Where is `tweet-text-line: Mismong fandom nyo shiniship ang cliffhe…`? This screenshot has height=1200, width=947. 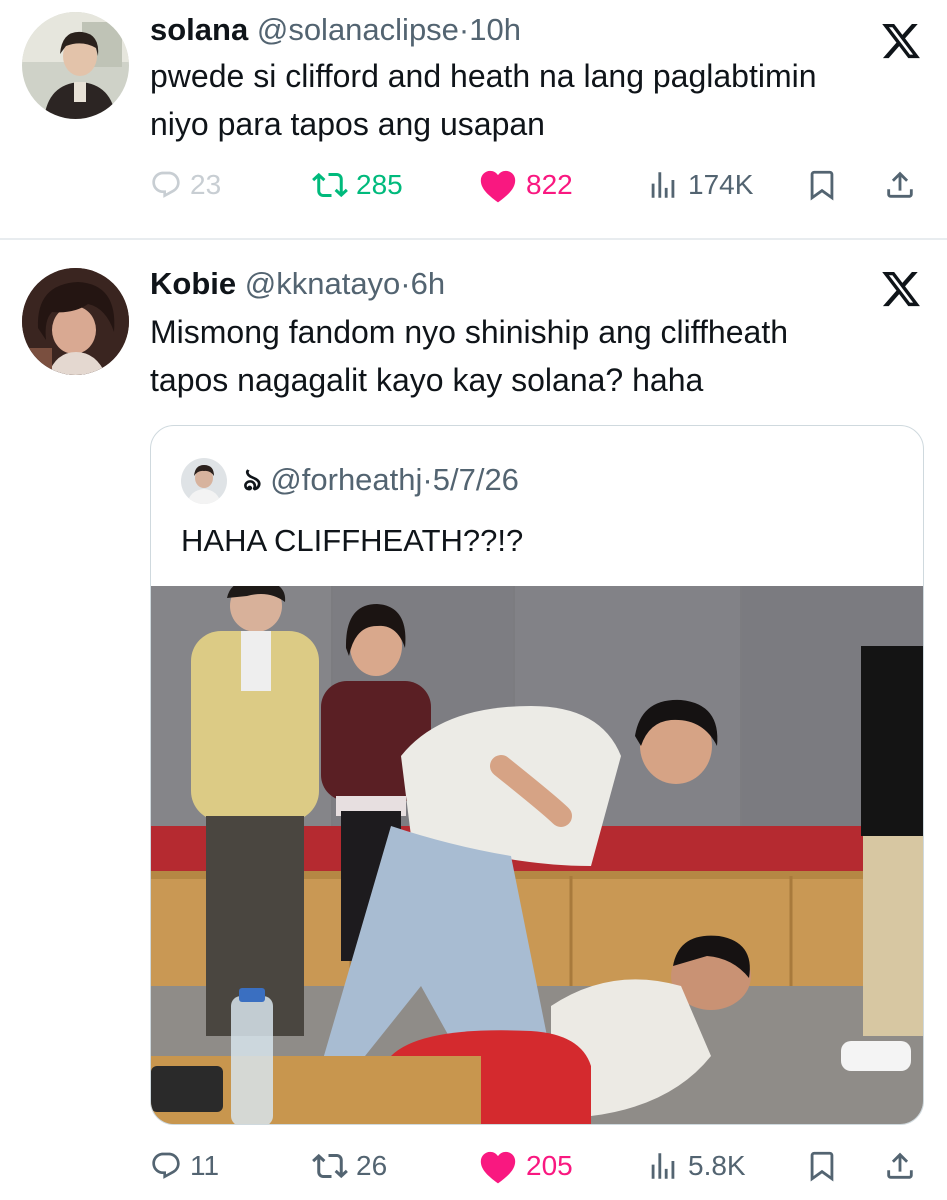
tweet-text-line: Mismong fandom nyo shiniship ang cliffhe… is located at coordinates (469, 332).